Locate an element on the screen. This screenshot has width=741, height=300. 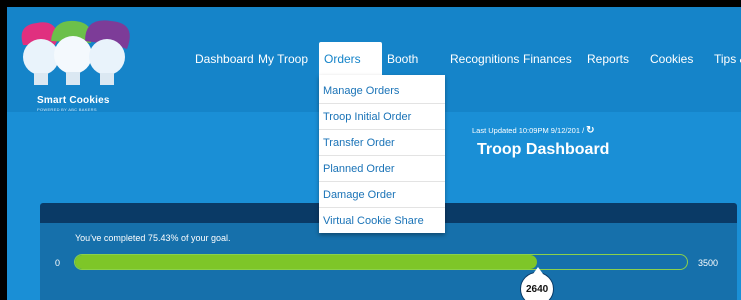
menu-item-troop-initial-order: Troop Initial Order is located at coordinates (382, 117).